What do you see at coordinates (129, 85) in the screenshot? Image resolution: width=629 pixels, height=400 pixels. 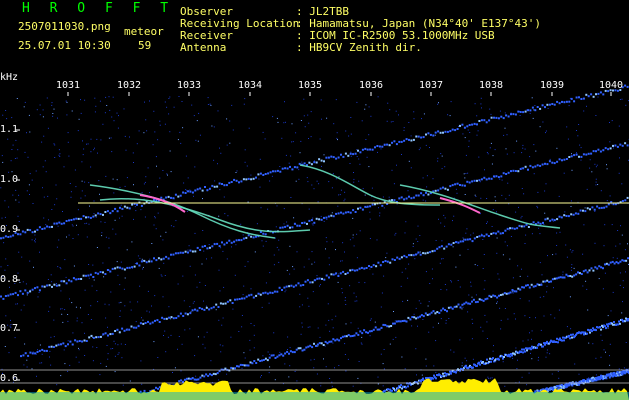 I see `time-tick-label: 1032` at bounding box center [129, 85].